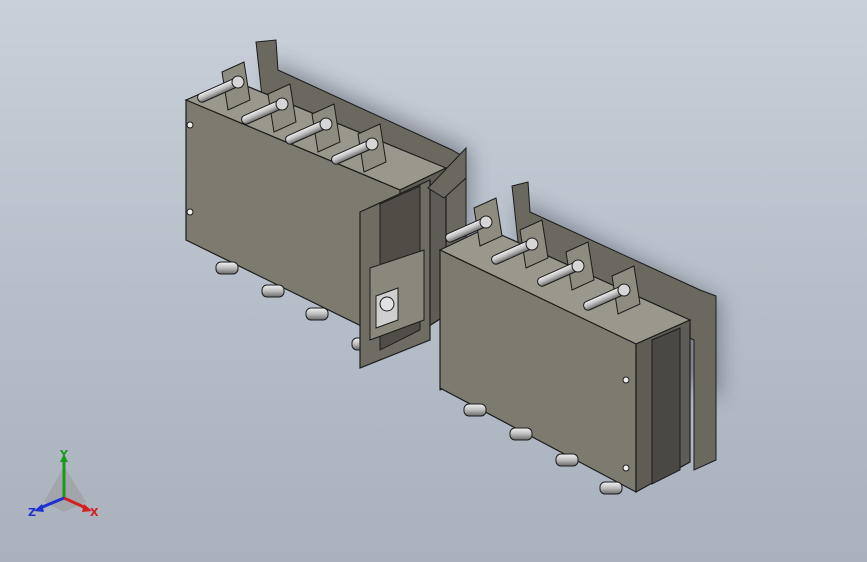  What do you see at coordinates (32, 512) in the screenshot?
I see `z-axis-label: Z` at bounding box center [32, 512].